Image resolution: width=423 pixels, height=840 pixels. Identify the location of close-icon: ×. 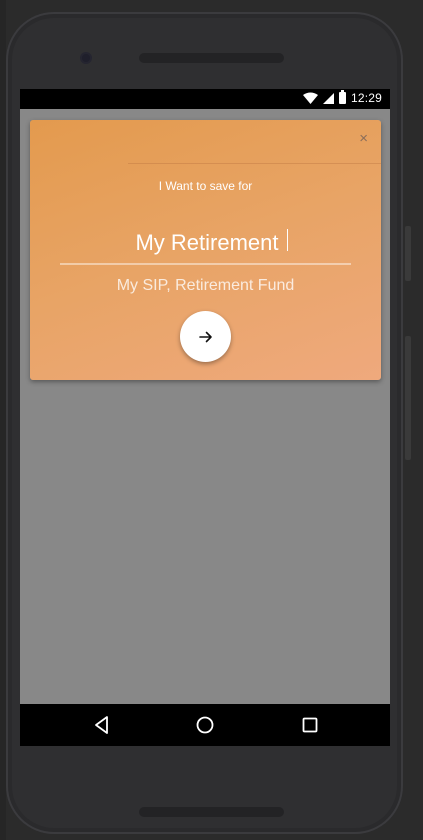
(363, 139).